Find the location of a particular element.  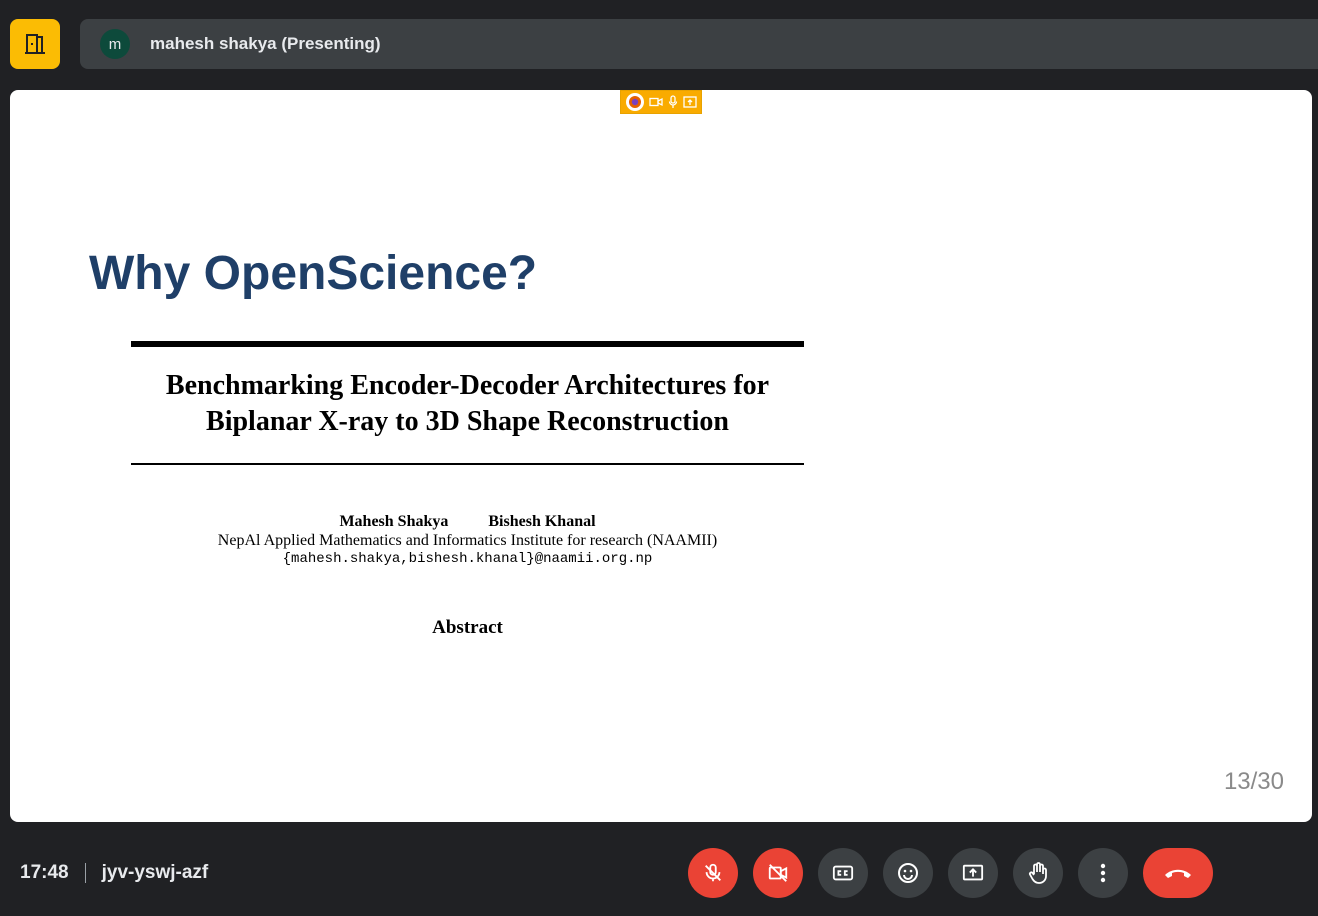

camera-toggle-button is located at coordinates (778, 873).